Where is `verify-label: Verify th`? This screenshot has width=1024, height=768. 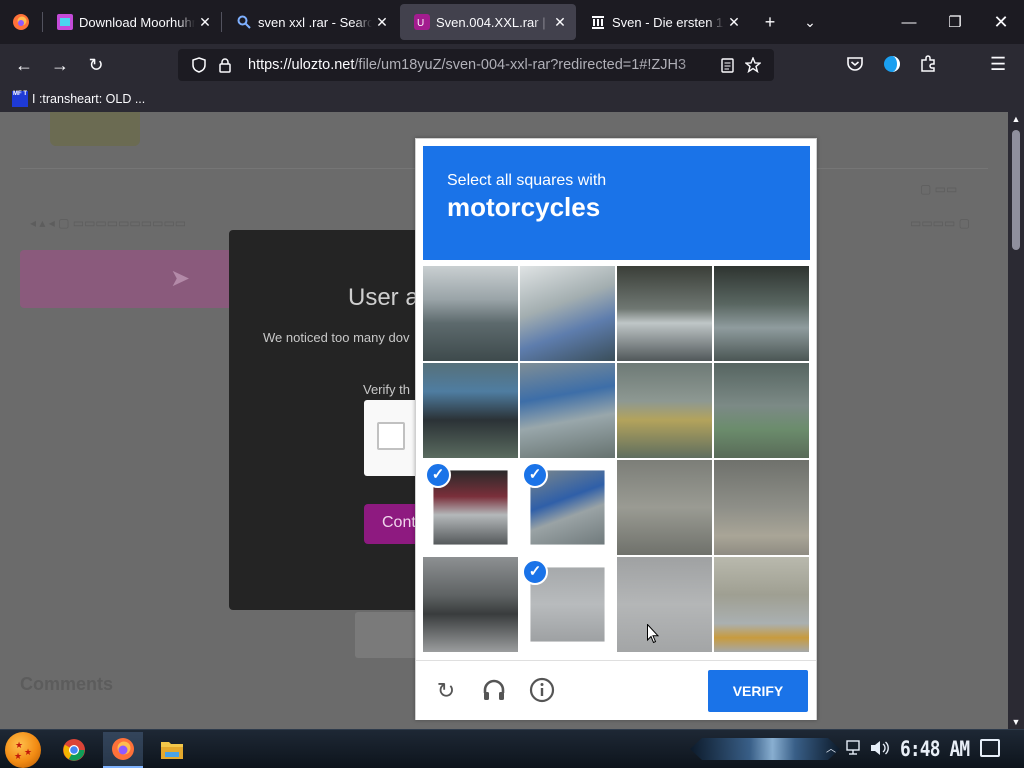 verify-label: Verify th is located at coordinates (386, 389).